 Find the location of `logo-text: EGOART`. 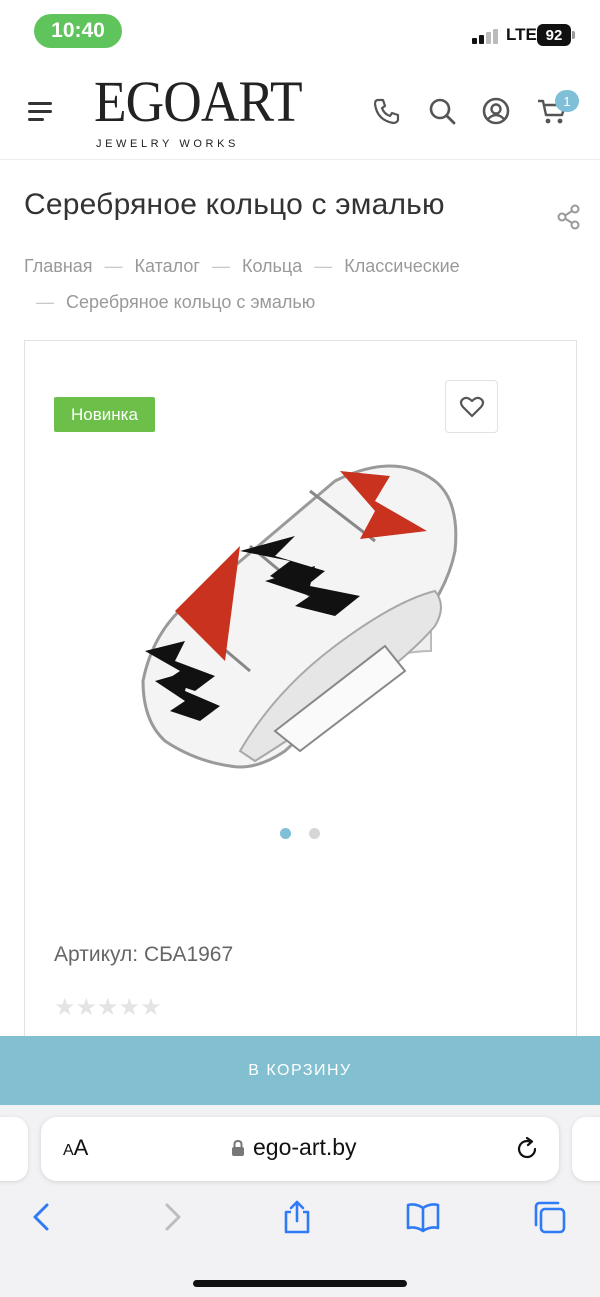

logo-text: EGOART is located at coordinates (198, 101).